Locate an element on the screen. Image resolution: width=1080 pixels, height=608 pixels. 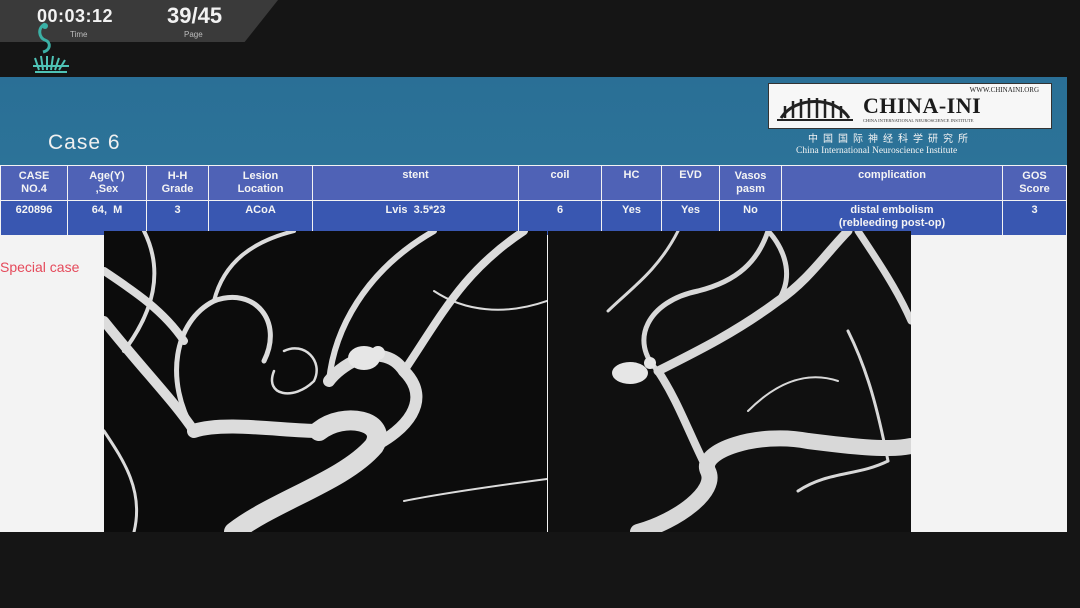
header-cell: complication is located at coordinates (892, 183).